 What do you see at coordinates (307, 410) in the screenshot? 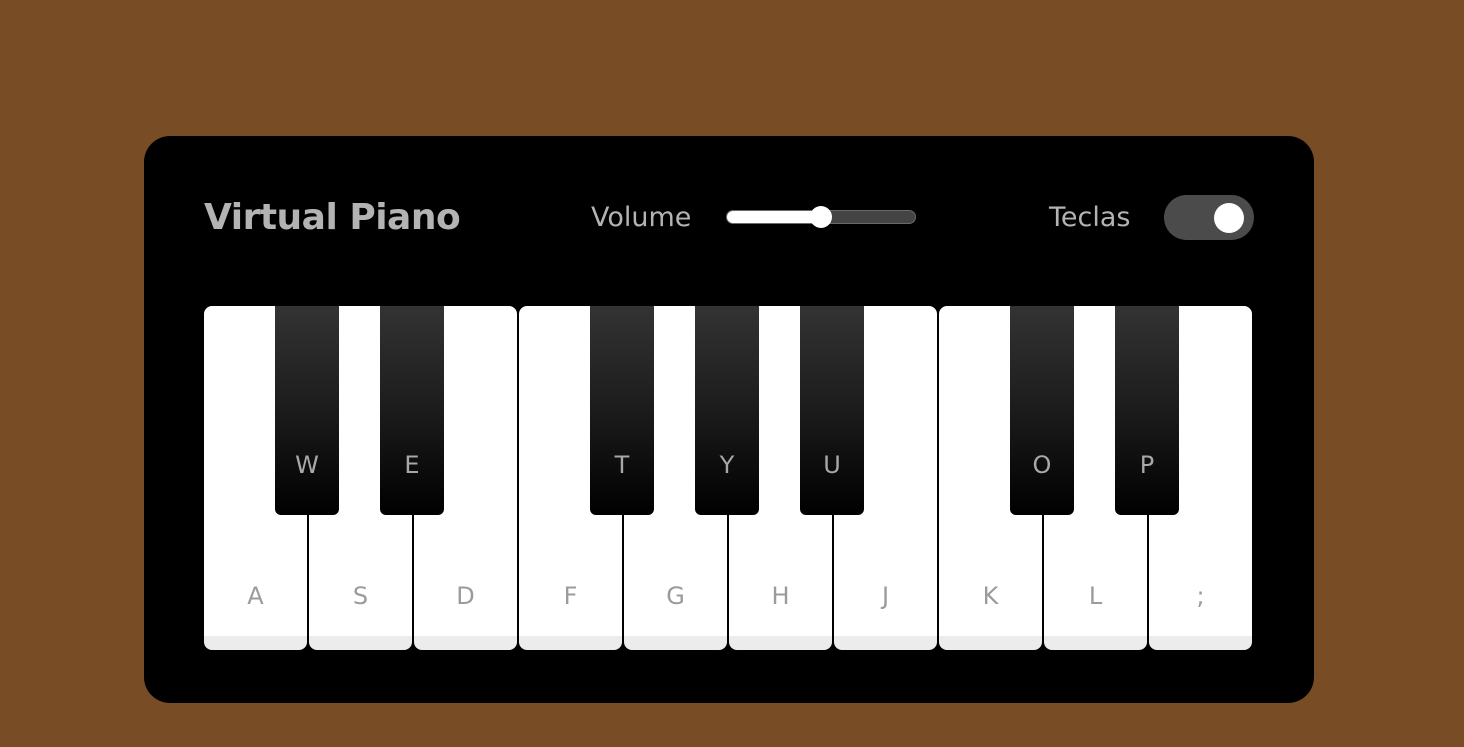
I see `black-key-w: W` at bounding box center [307, 410].